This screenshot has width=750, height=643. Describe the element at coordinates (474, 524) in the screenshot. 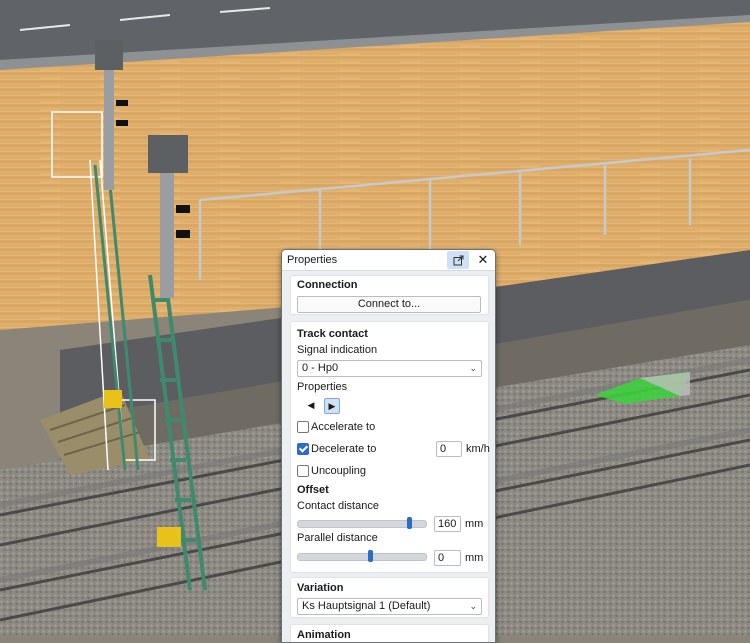

I see `contact-distance-unit: mm` at that location.